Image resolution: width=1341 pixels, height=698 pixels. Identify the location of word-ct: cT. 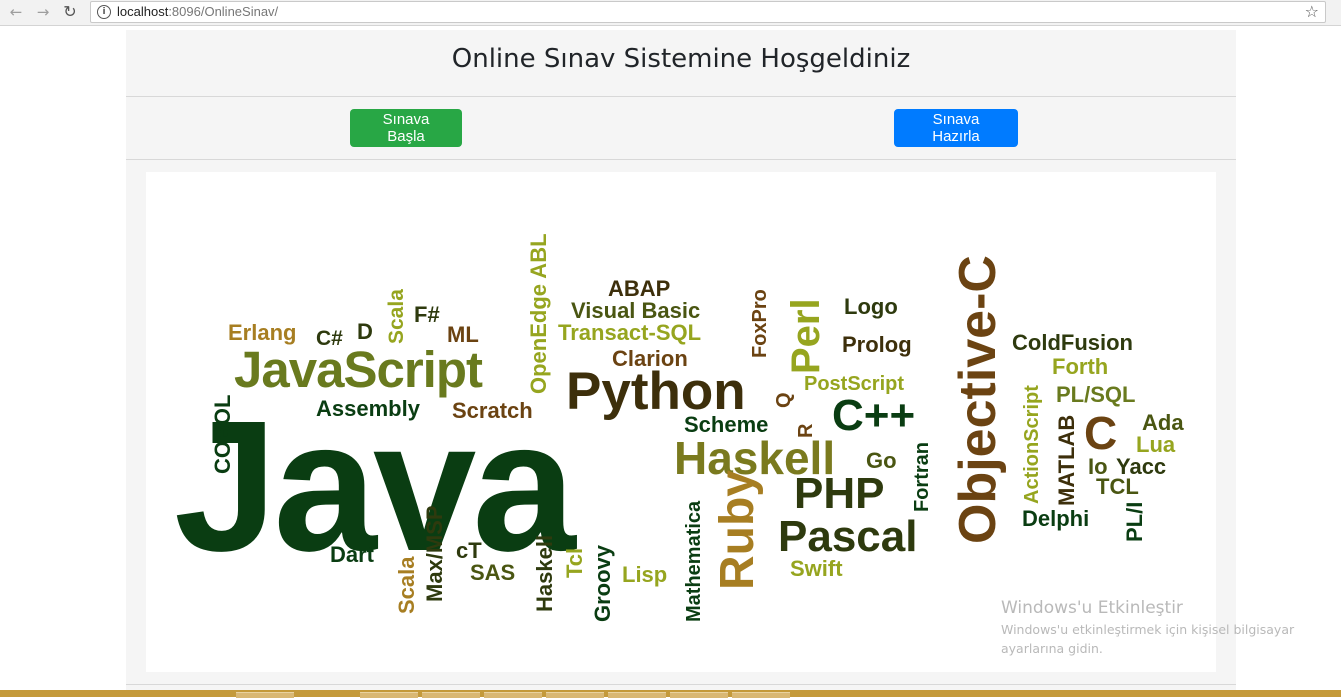
(469, 550).